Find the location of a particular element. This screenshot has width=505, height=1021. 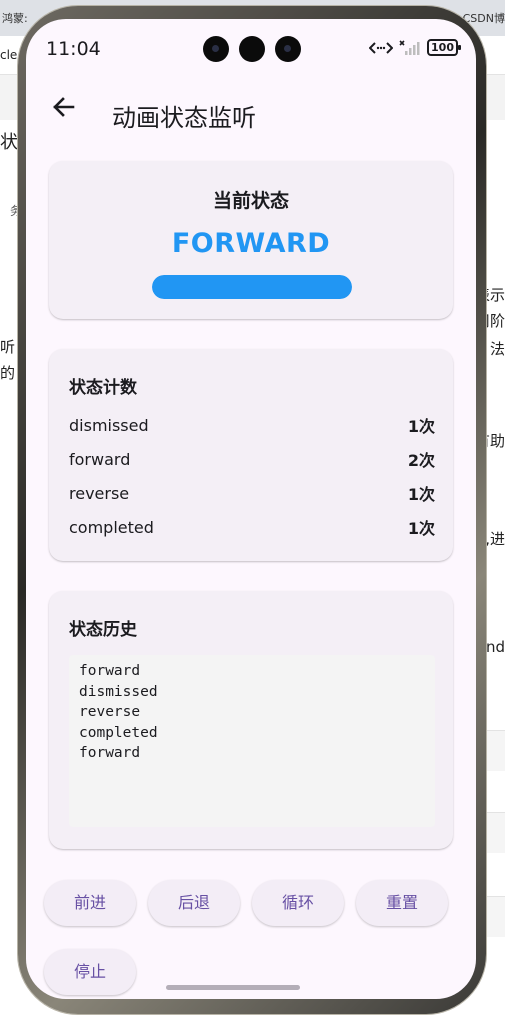

reset-button: 重置 is located at coordinates (402, 903).